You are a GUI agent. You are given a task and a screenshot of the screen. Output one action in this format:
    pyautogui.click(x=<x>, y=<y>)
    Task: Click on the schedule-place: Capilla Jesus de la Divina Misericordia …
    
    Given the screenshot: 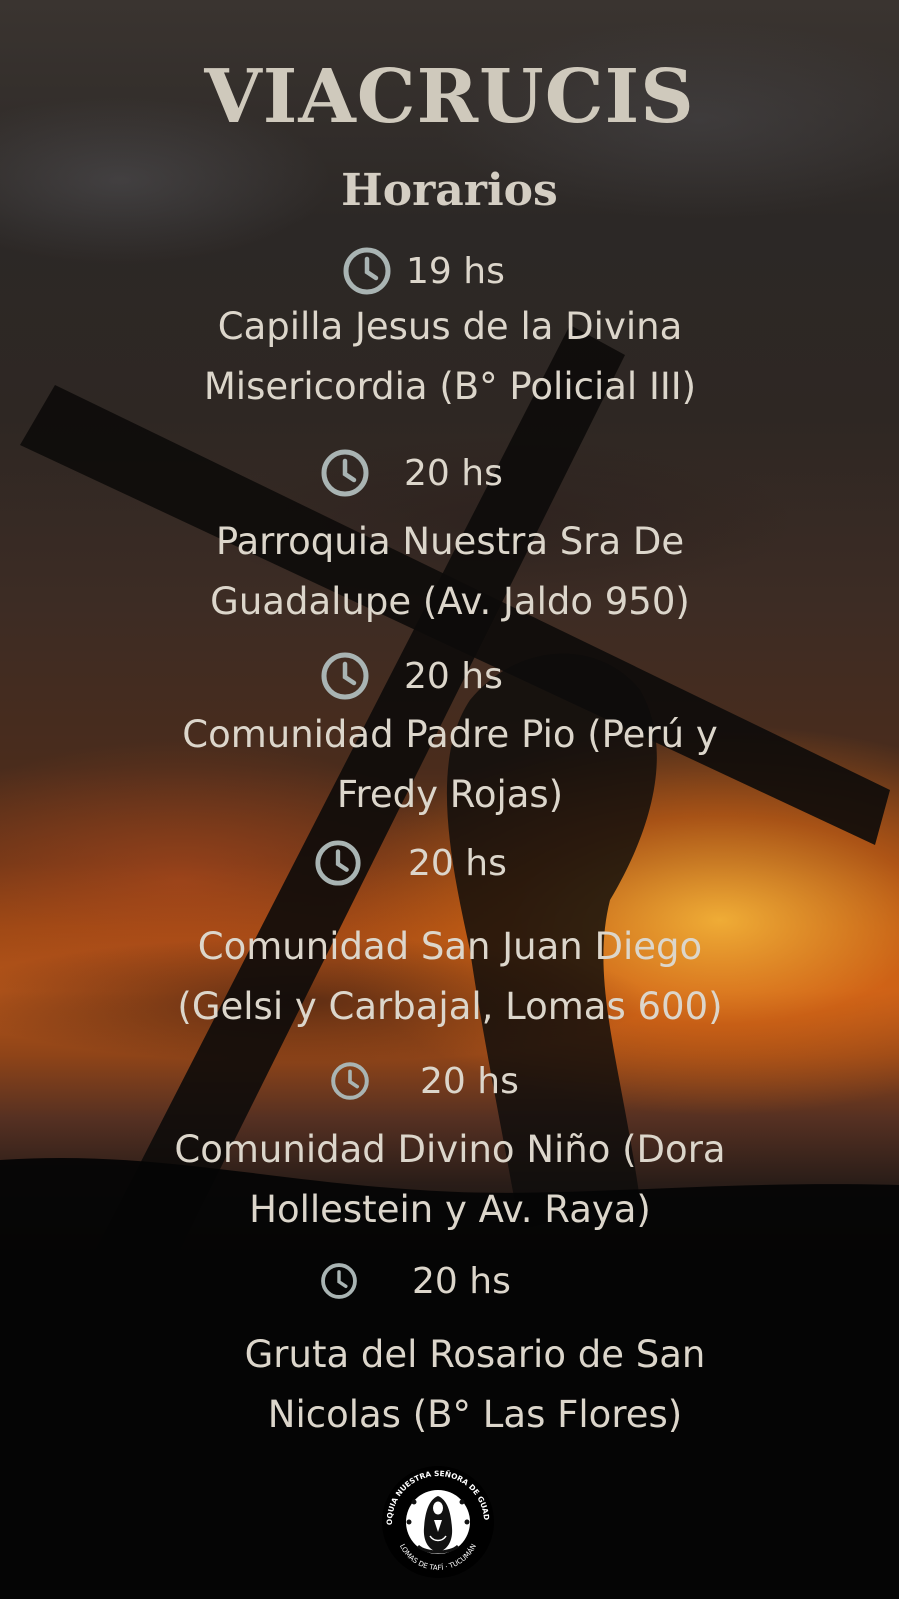 What is the action you would take?
    pyautogui.click(x=450, y=357)
    